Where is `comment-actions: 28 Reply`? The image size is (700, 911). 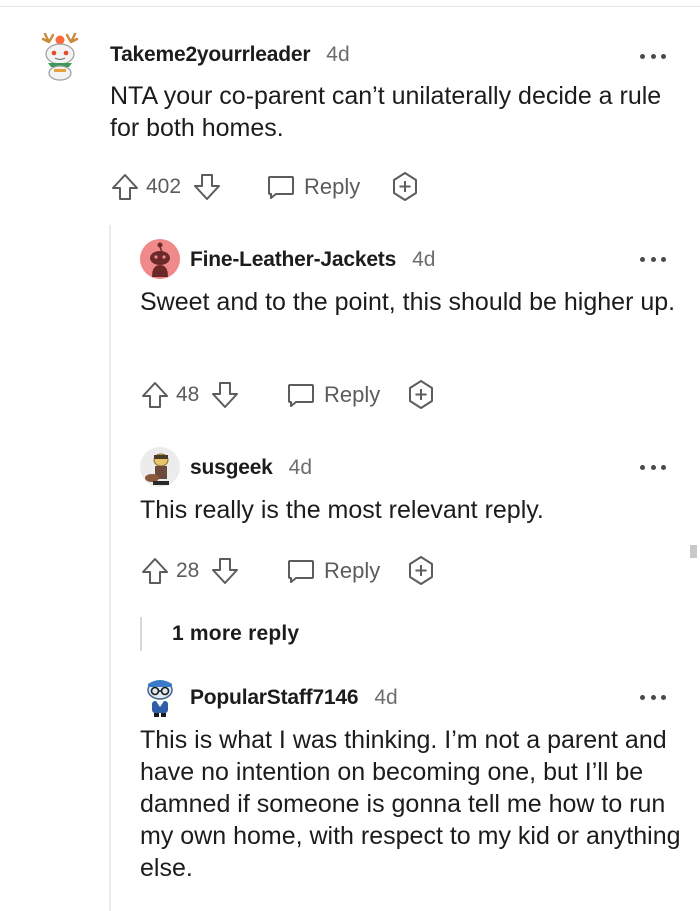
comment-actions: 28 Reply is located at coordinates (295, 571).